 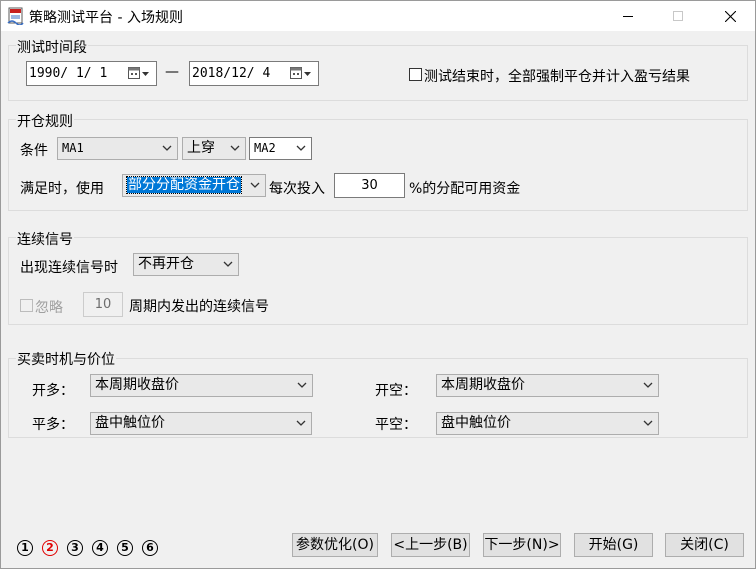 I want to click on on-signal-label: 出现连续信号时, so click(x=69, y=268).